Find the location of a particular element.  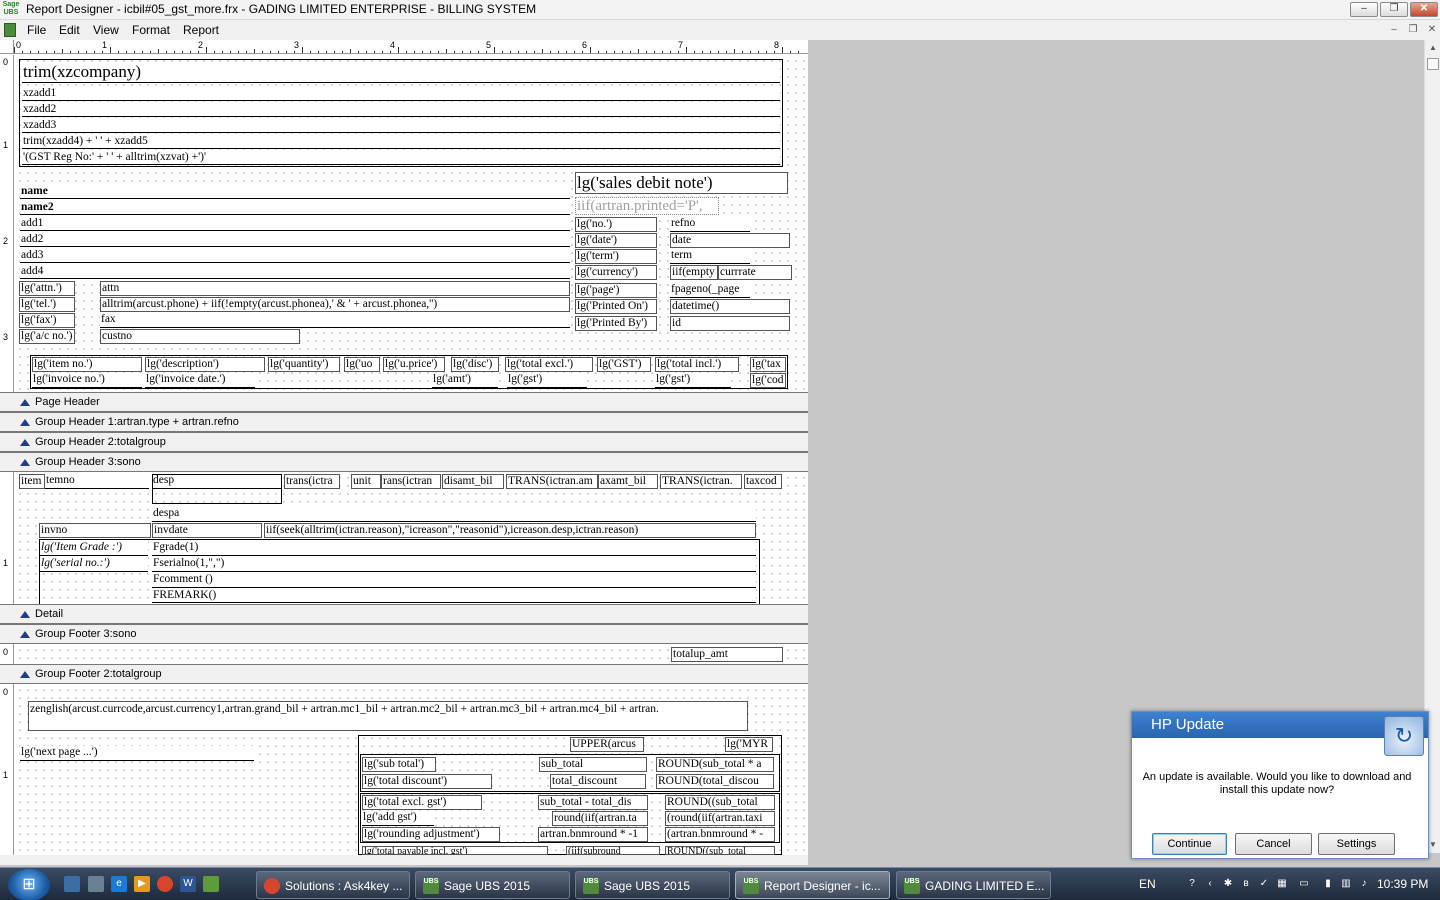

datetime-field: datetime() is located at coordinates (730, 306).